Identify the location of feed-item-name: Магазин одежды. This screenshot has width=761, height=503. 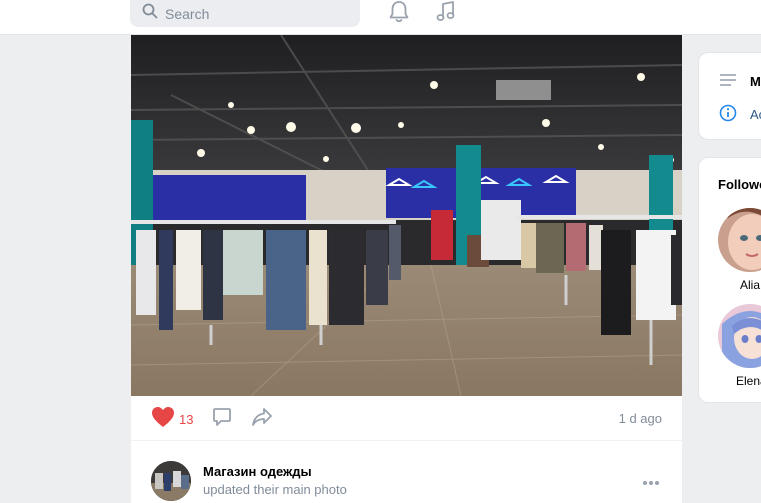
(257, 471).